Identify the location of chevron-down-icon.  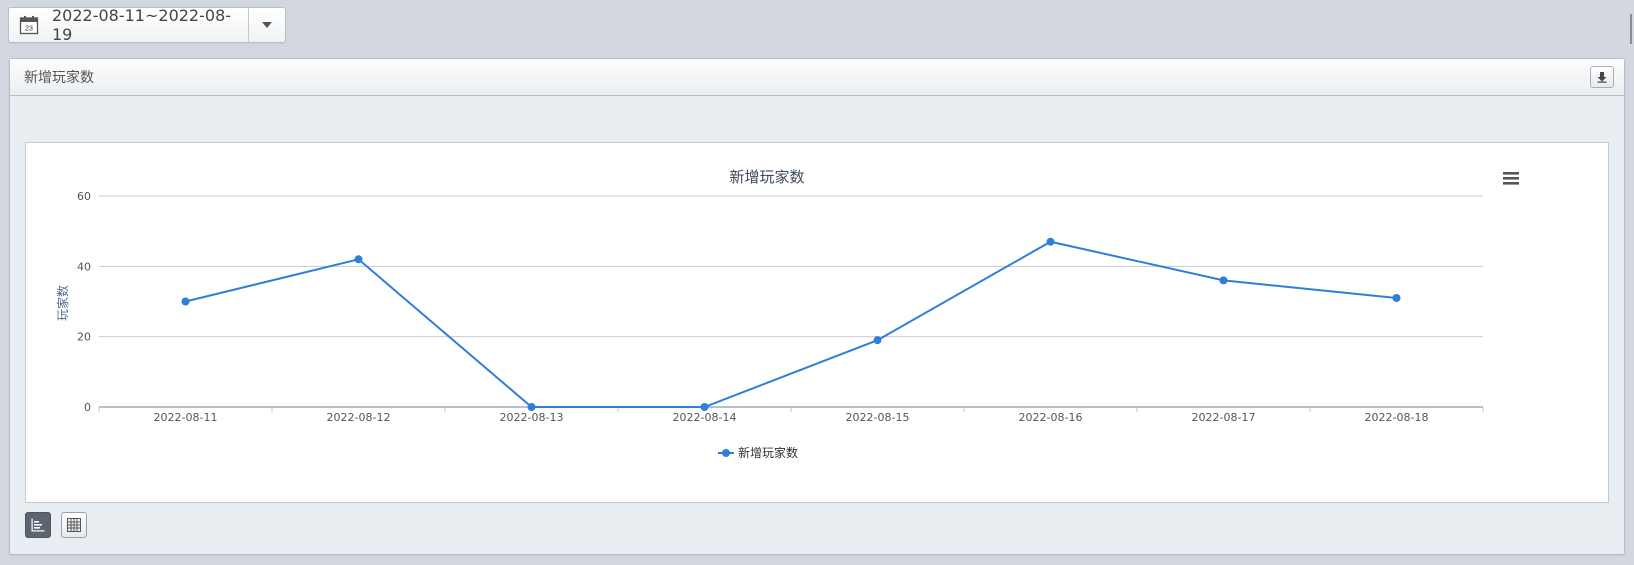
(267, 25).